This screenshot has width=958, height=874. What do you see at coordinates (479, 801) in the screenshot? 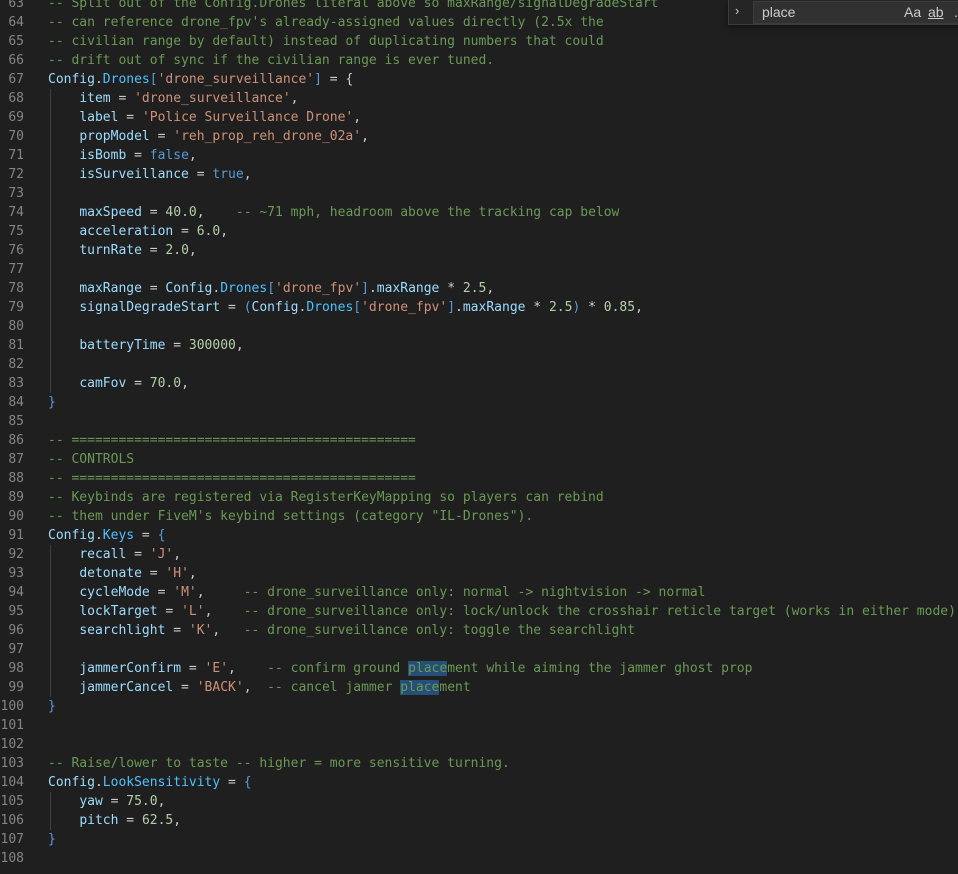
I see `code-line: 105 yaw = 75.0,` at bounding box center [479, 801].